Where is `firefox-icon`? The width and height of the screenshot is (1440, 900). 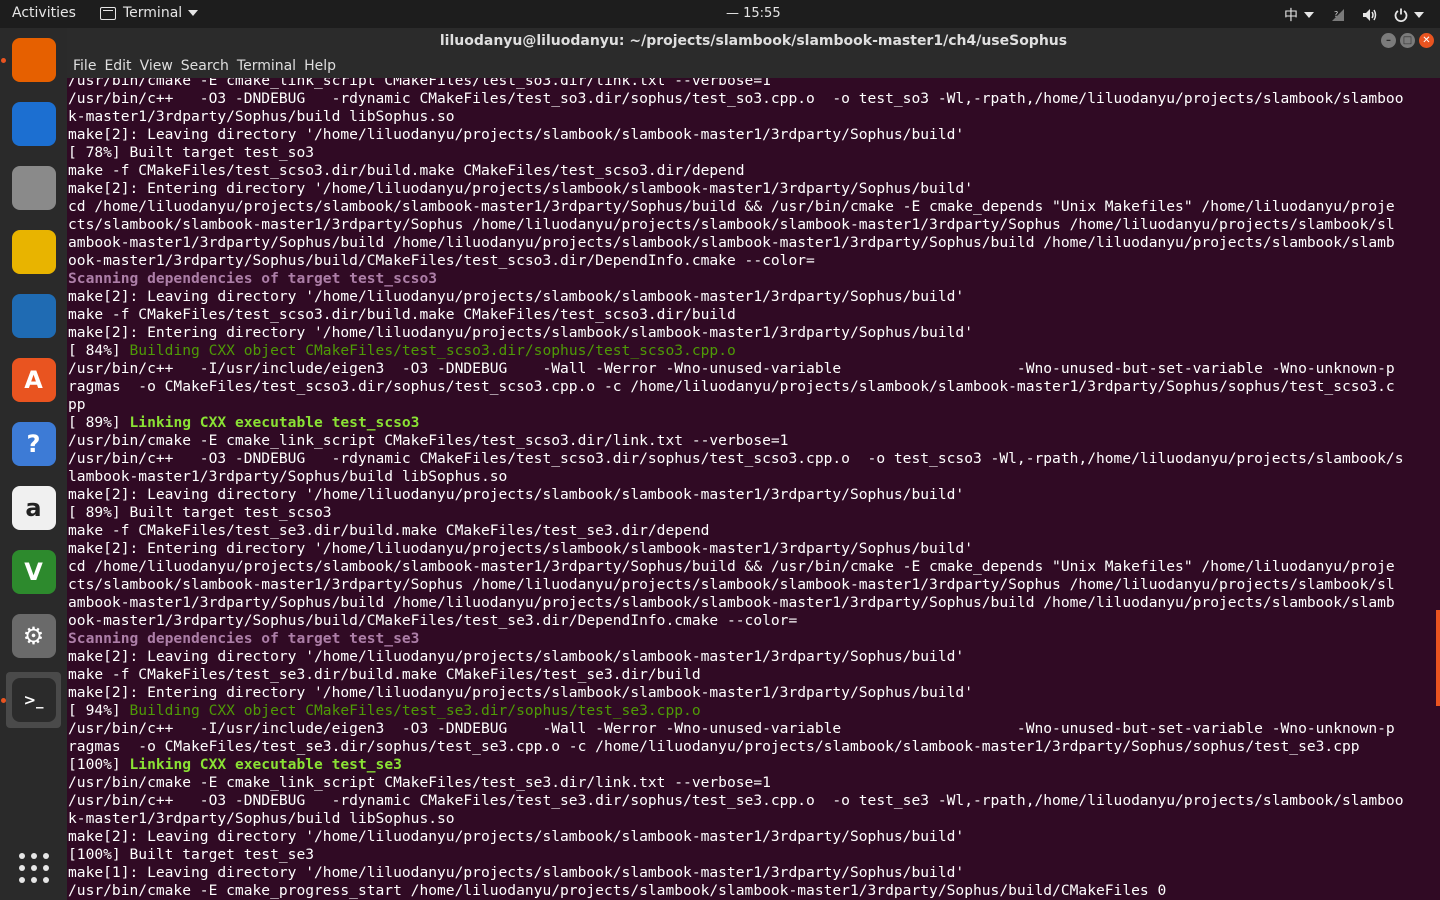
firefox-icon is located at coordinates (33, 60).